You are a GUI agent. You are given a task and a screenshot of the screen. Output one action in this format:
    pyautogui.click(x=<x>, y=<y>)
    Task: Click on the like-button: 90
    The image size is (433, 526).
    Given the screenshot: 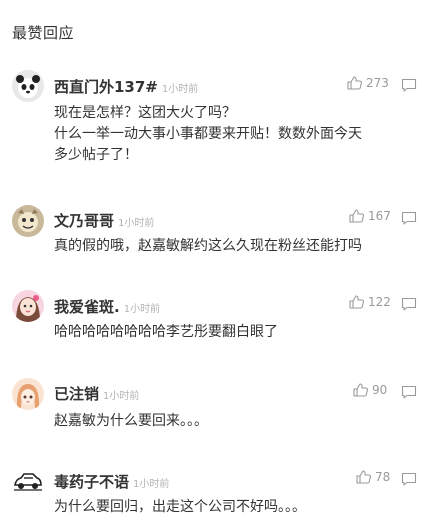 What is the action you would take?
    pyautogui.click(x=370, y=390)
    